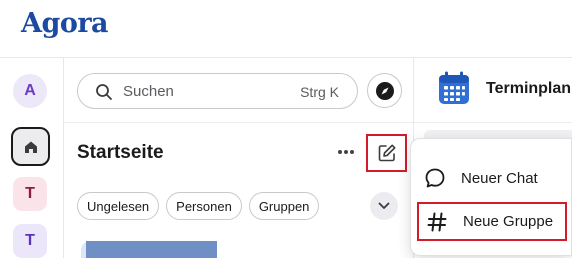 This screenshot has height=258, width=572. I want to click on filter-chip-unread: Ungelesen, so click(118, 206).